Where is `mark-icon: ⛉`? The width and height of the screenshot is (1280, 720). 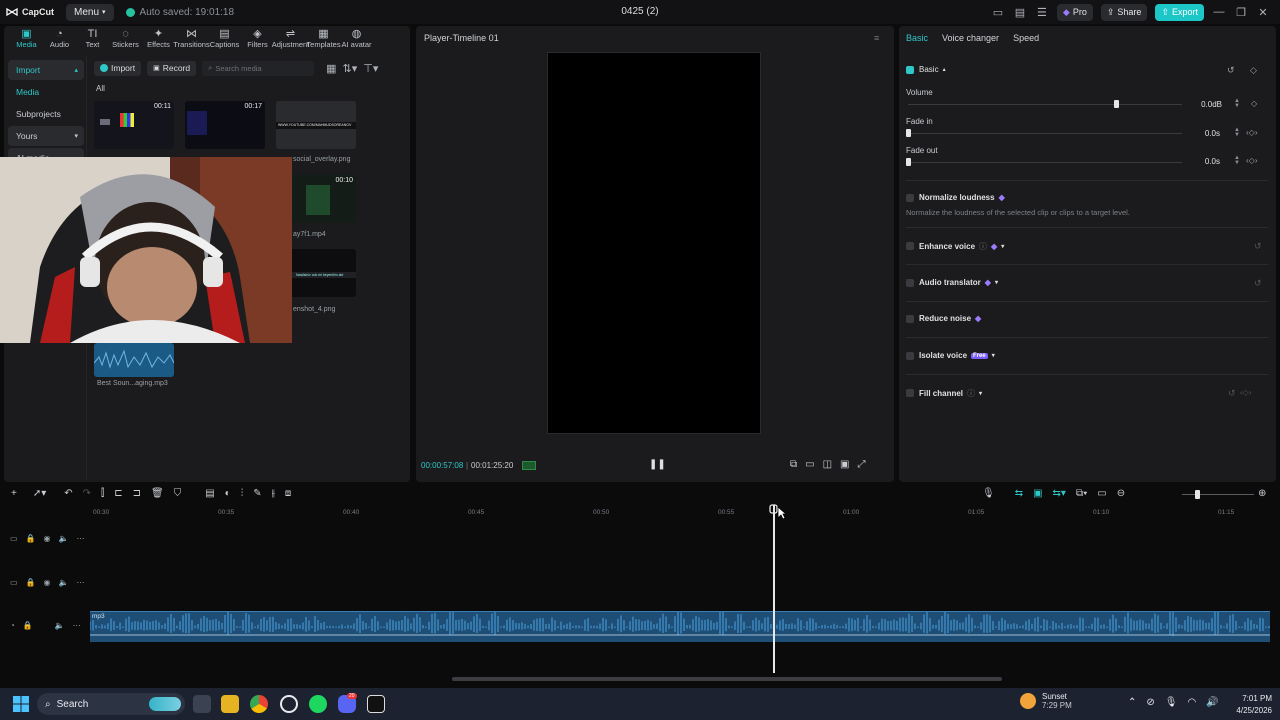
mark-icon: ⛉ is located at coordinates (178, 493).